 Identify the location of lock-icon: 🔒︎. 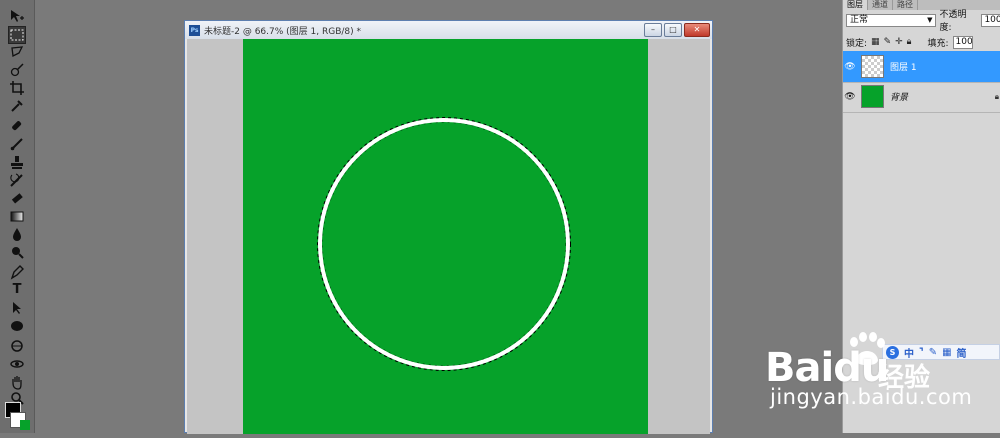
(996, 96).